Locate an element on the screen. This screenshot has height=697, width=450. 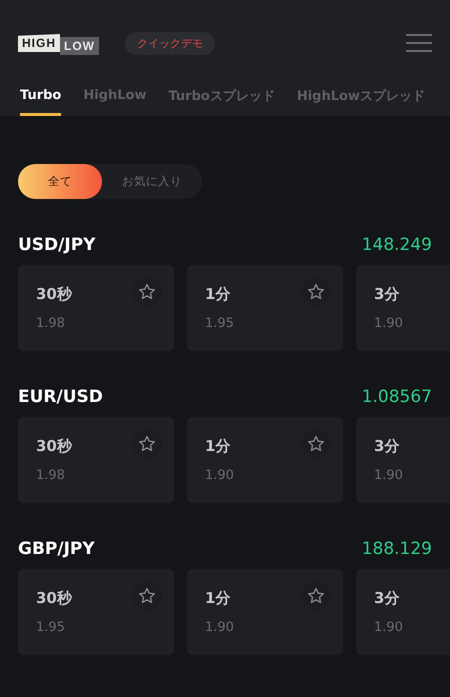
filter-button: 全て is located at coordinates (60, 181).